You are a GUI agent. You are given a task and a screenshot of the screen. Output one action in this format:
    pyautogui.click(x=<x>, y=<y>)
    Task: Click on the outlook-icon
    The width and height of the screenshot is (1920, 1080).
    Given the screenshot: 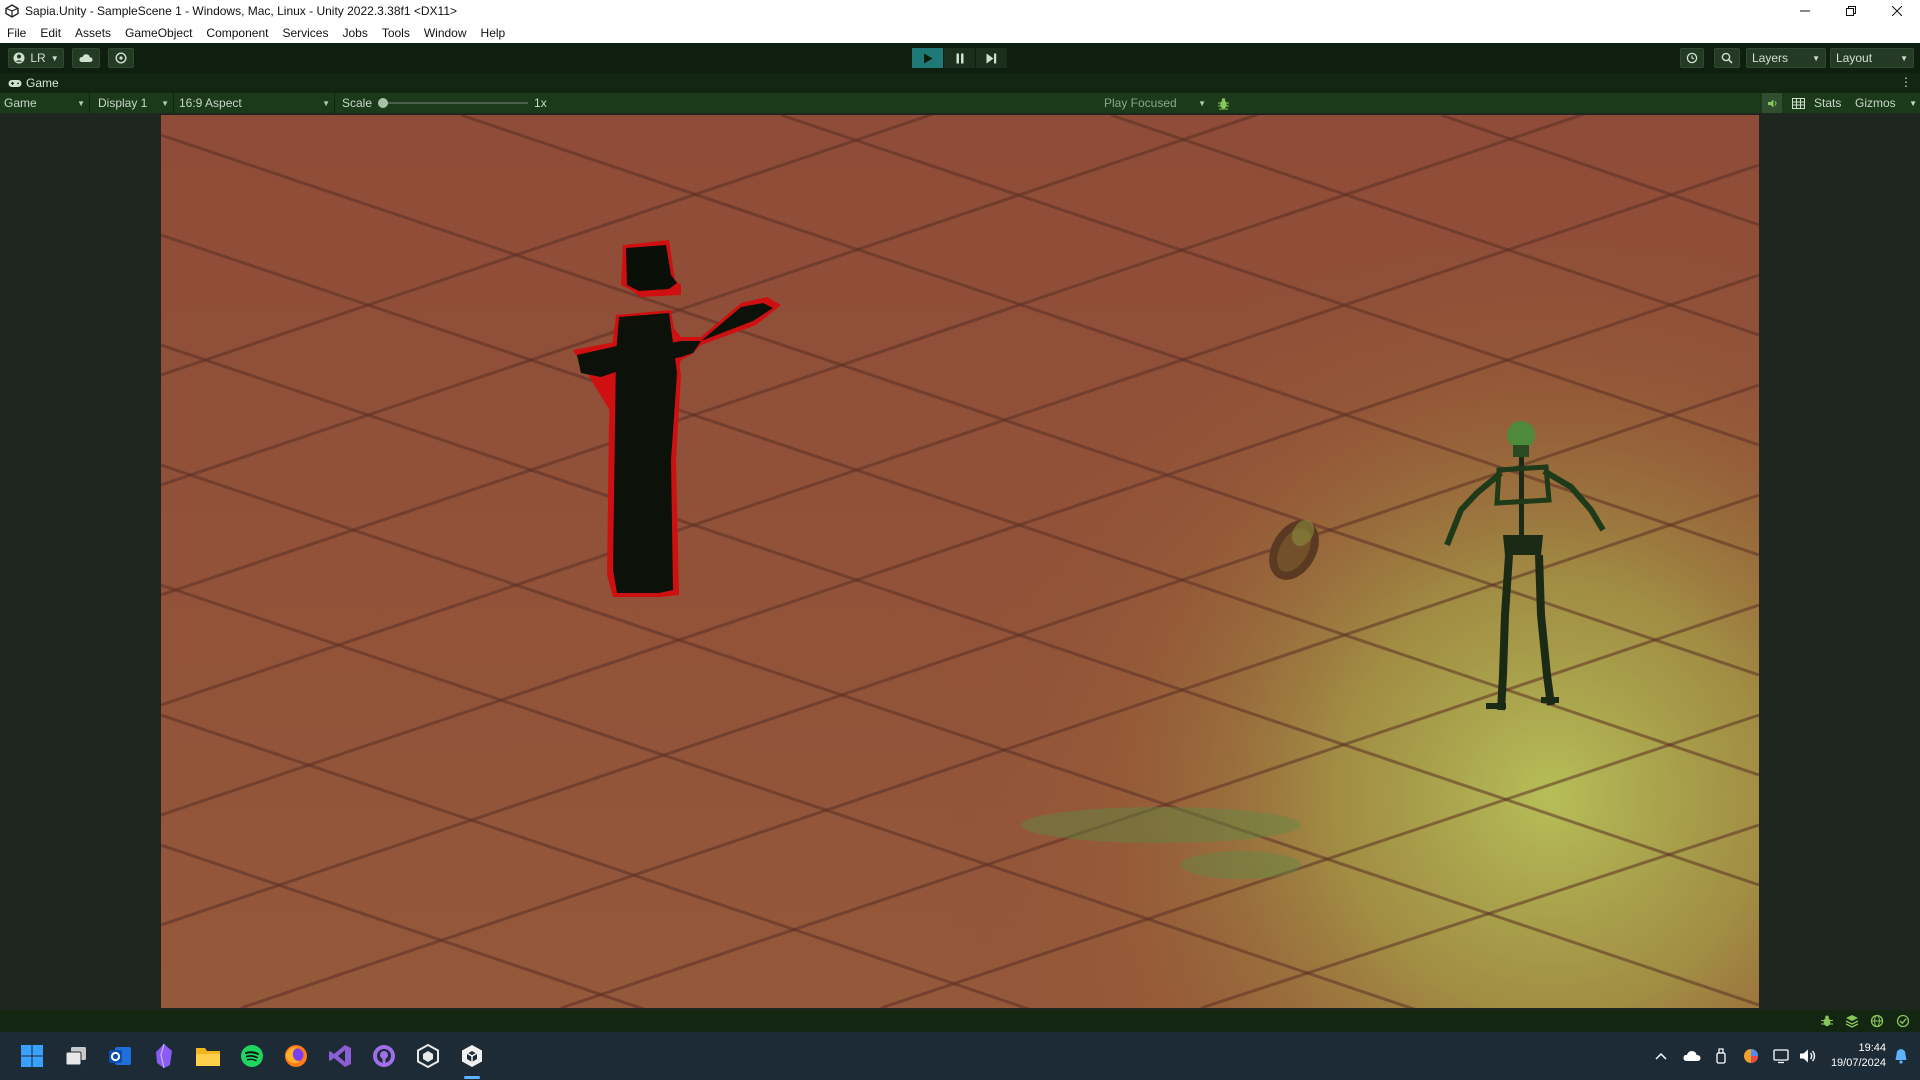 What is the action you would take?
    pyautogui.click(x=120, y=1056)
    